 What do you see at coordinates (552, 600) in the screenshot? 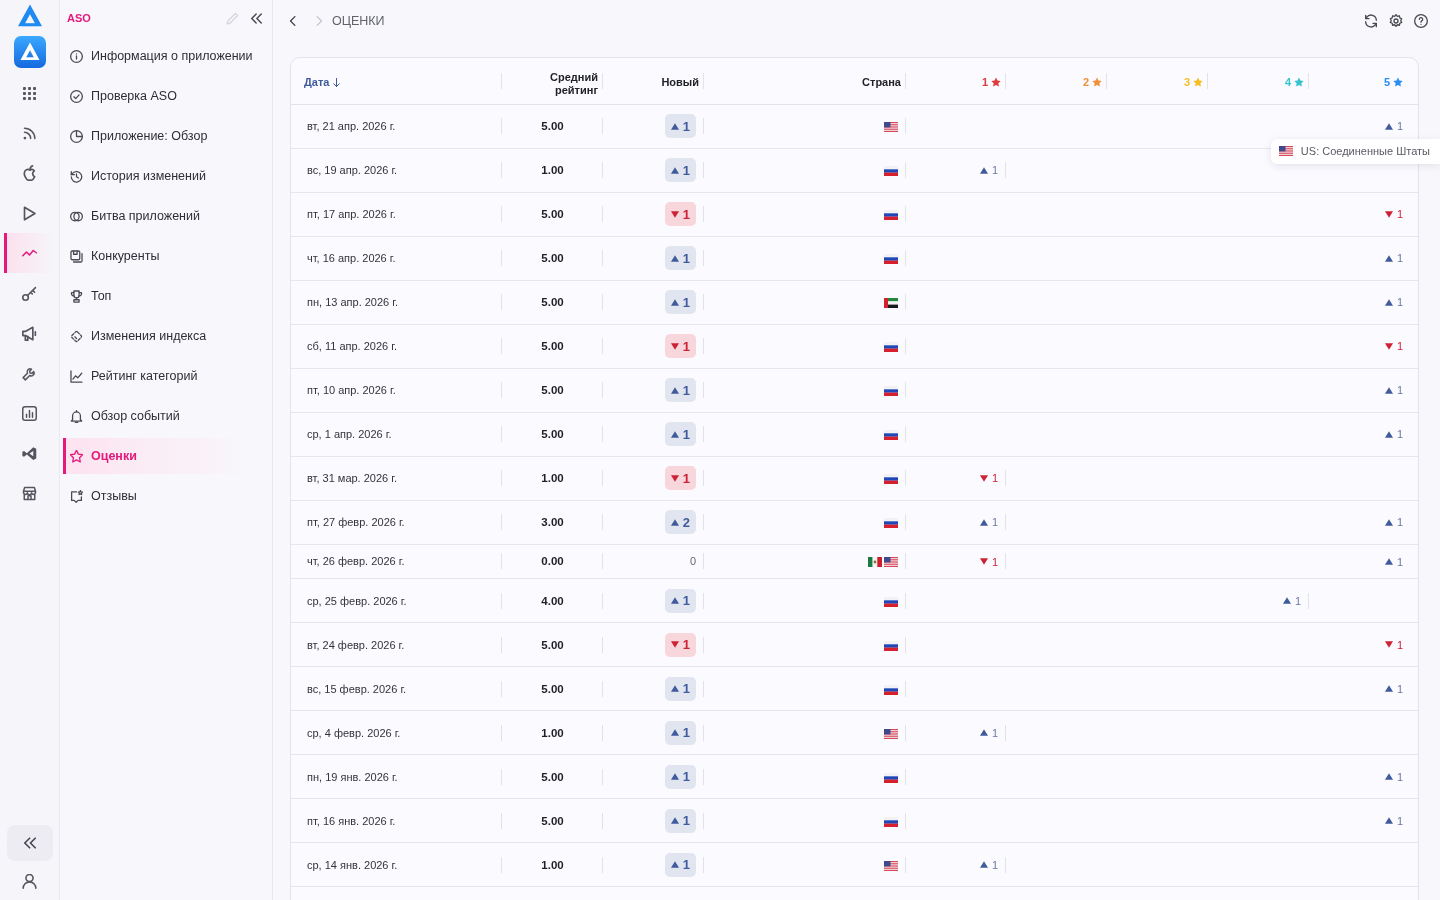
I see `average-rating-text: 4.00` at bounding box center [552, 600].